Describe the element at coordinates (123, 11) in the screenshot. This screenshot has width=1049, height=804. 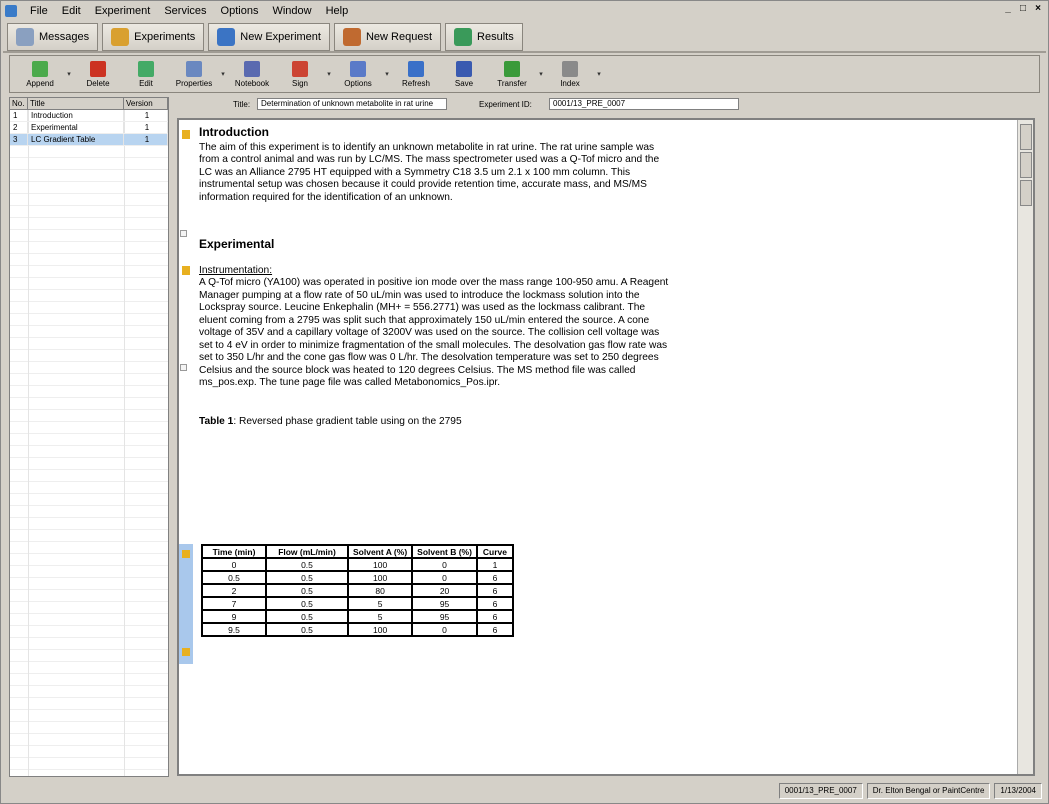
I see `menu-experiment: Experiment` at that location.